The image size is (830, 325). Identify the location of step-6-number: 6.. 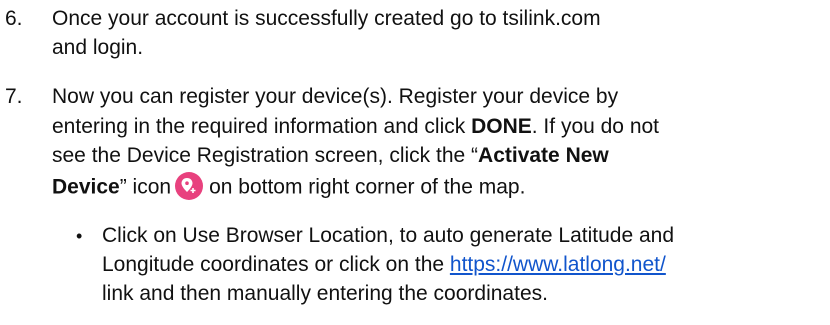
(14, 18).